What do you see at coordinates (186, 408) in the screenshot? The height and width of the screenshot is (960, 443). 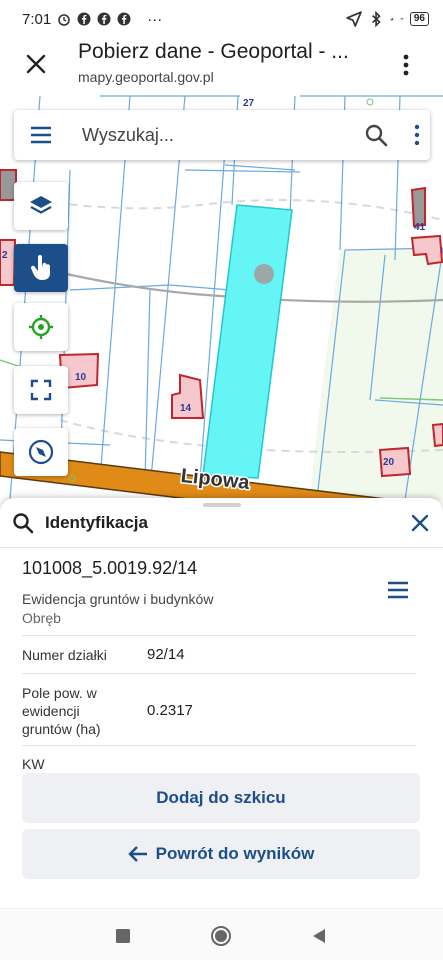 I see `building-label: 14` at bounding box center [186, 408].